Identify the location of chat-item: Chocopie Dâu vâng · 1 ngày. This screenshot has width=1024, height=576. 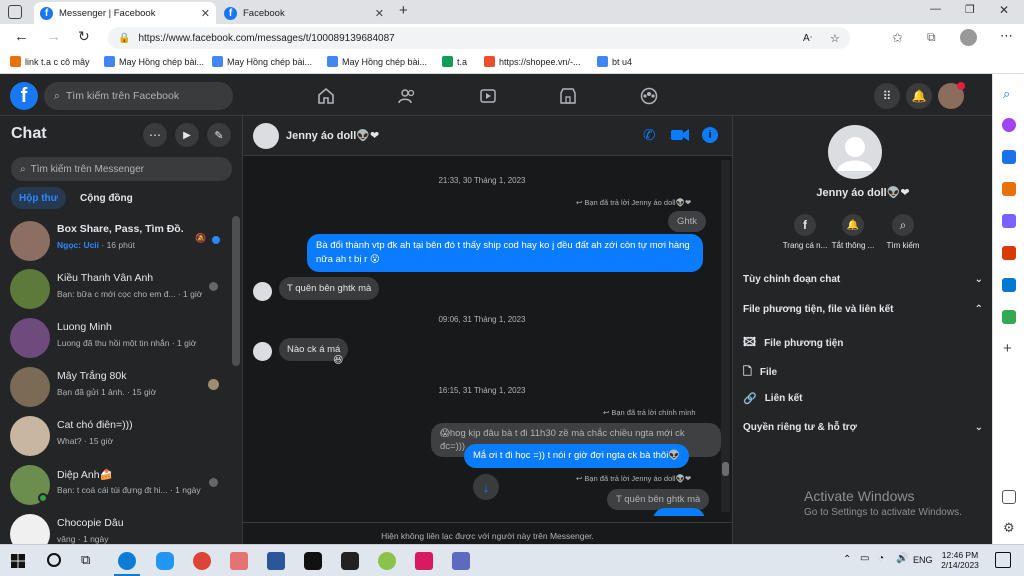
(118, 526).